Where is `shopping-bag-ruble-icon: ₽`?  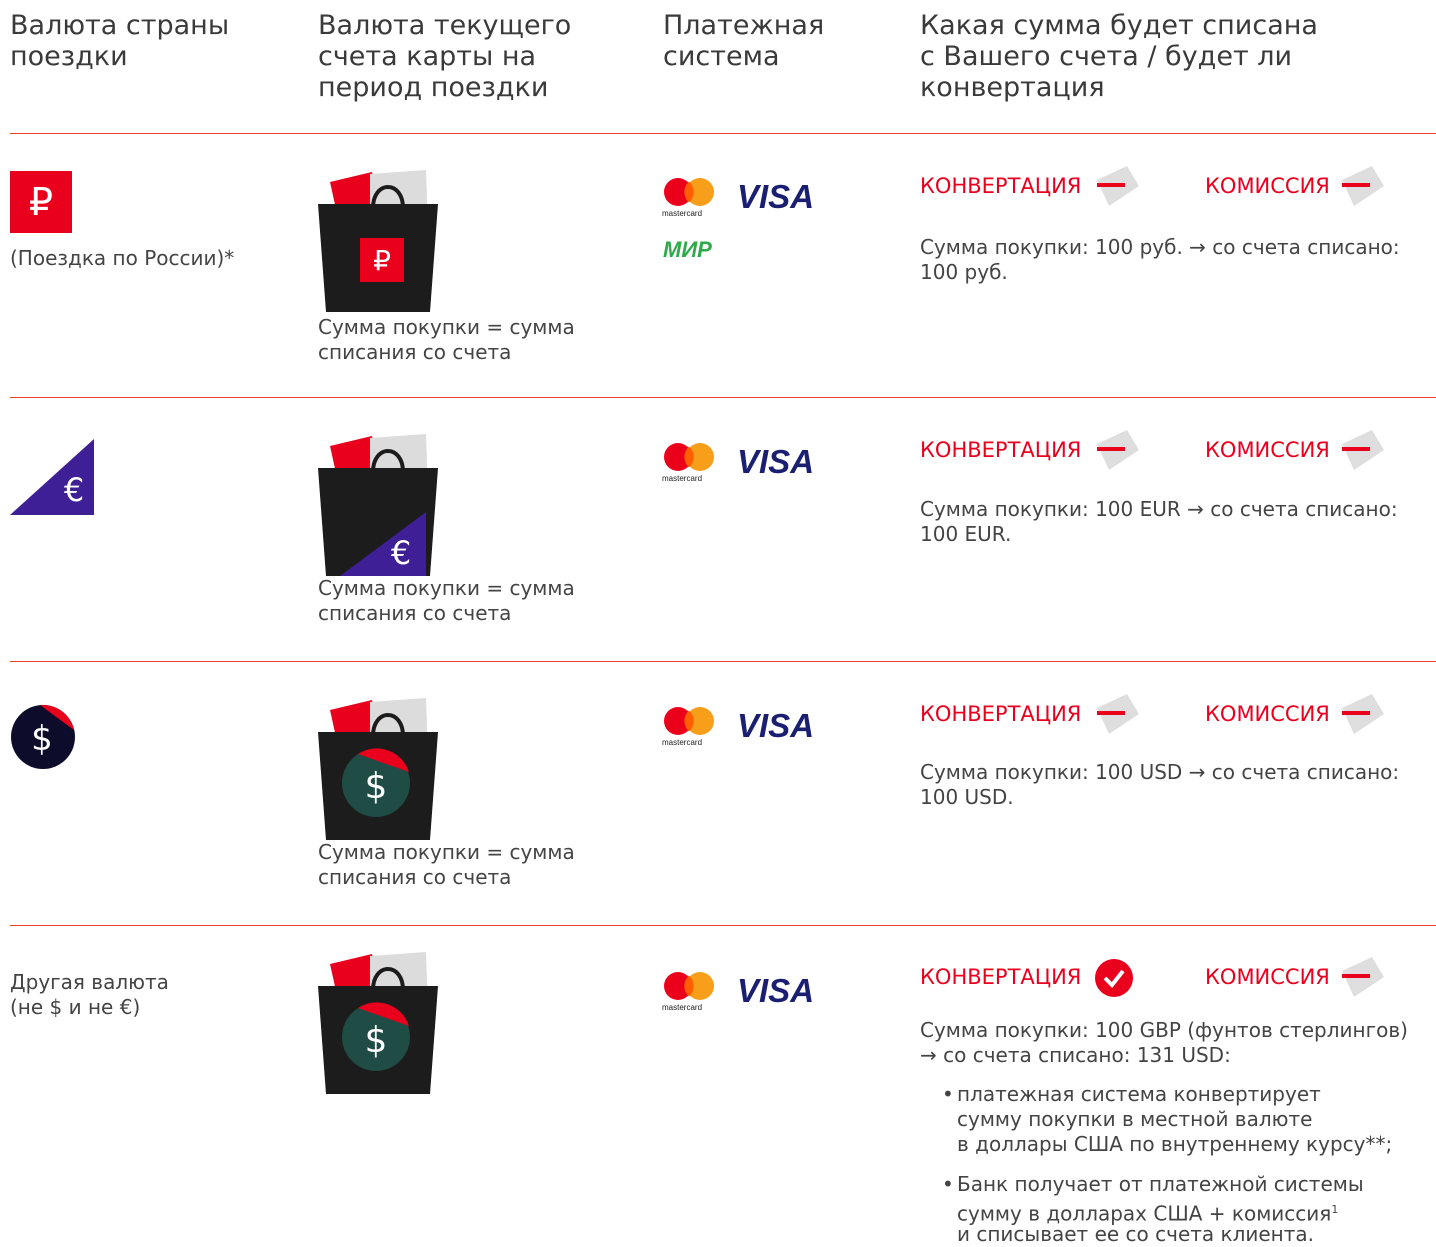 shopping-bag-ruble-icon: ₽ is located at coordinates (379, 243).